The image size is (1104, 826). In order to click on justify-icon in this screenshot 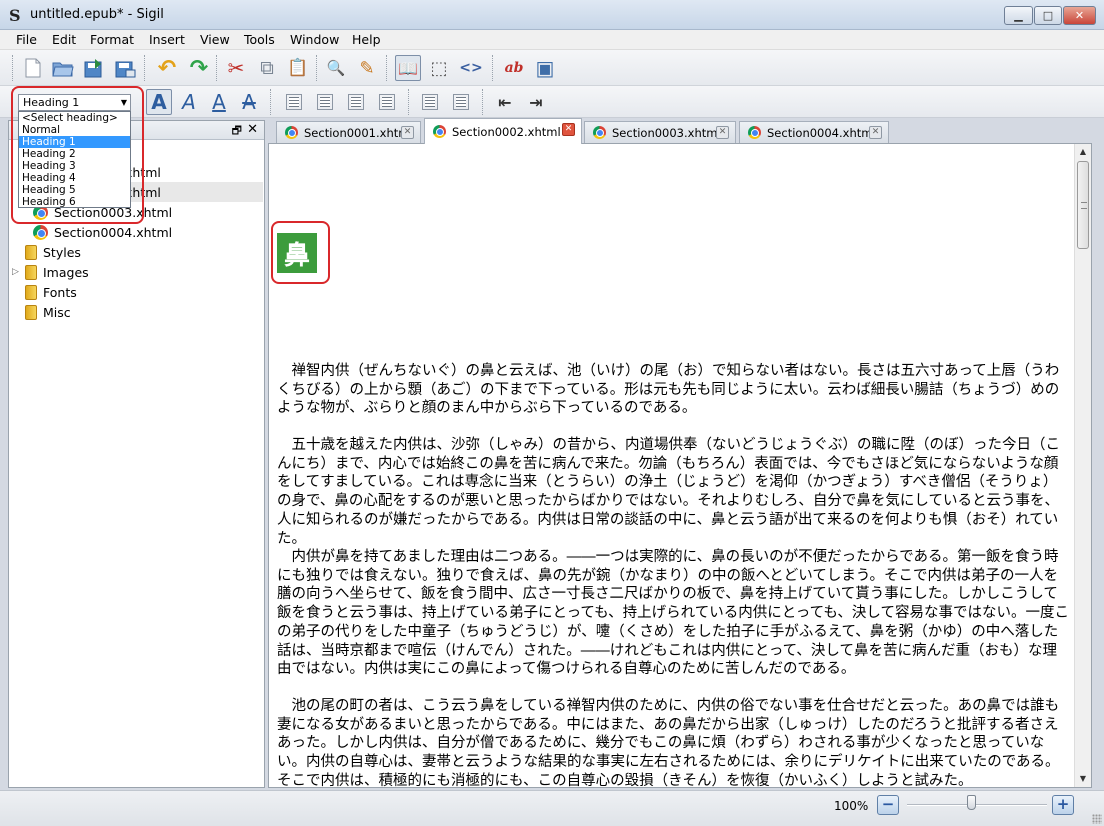, I will do `click(387, 102)`.